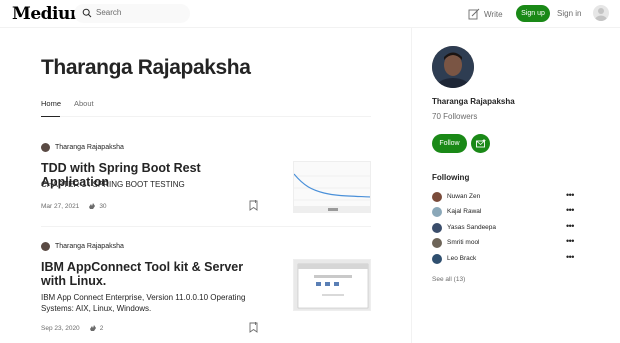 The height and width of the screenshot is (343, 620). What do you see at coordinates (504, 196) in the screenshot?
I see `following-item: Nuwan Zen •••` at bounding box center [504, 196].